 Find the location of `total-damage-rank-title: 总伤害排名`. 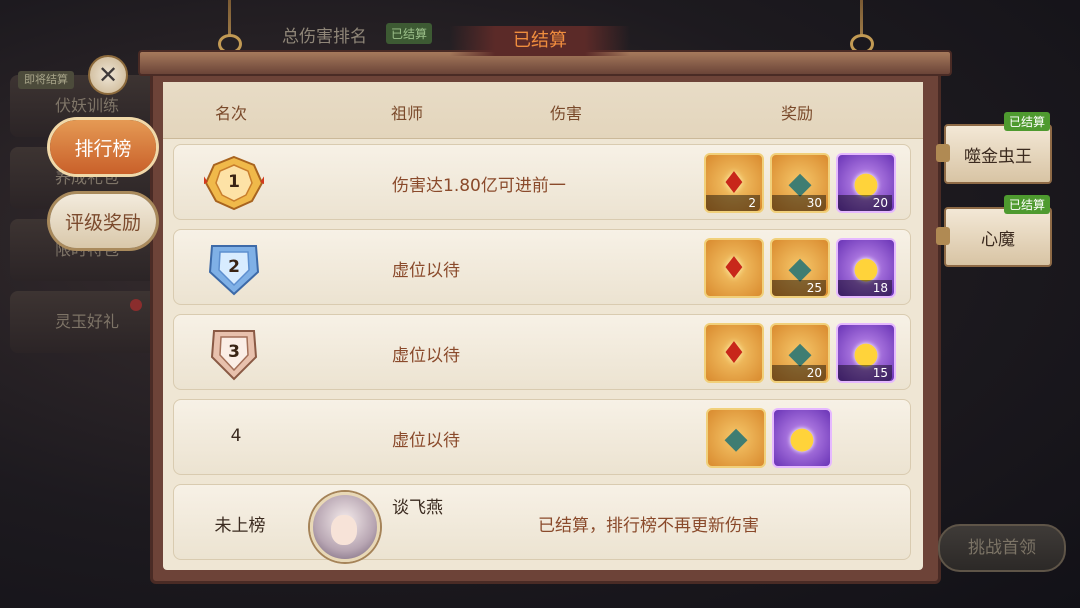

total-damage-rank-title: 总伤害排名 is located at coordinates (324, 37).